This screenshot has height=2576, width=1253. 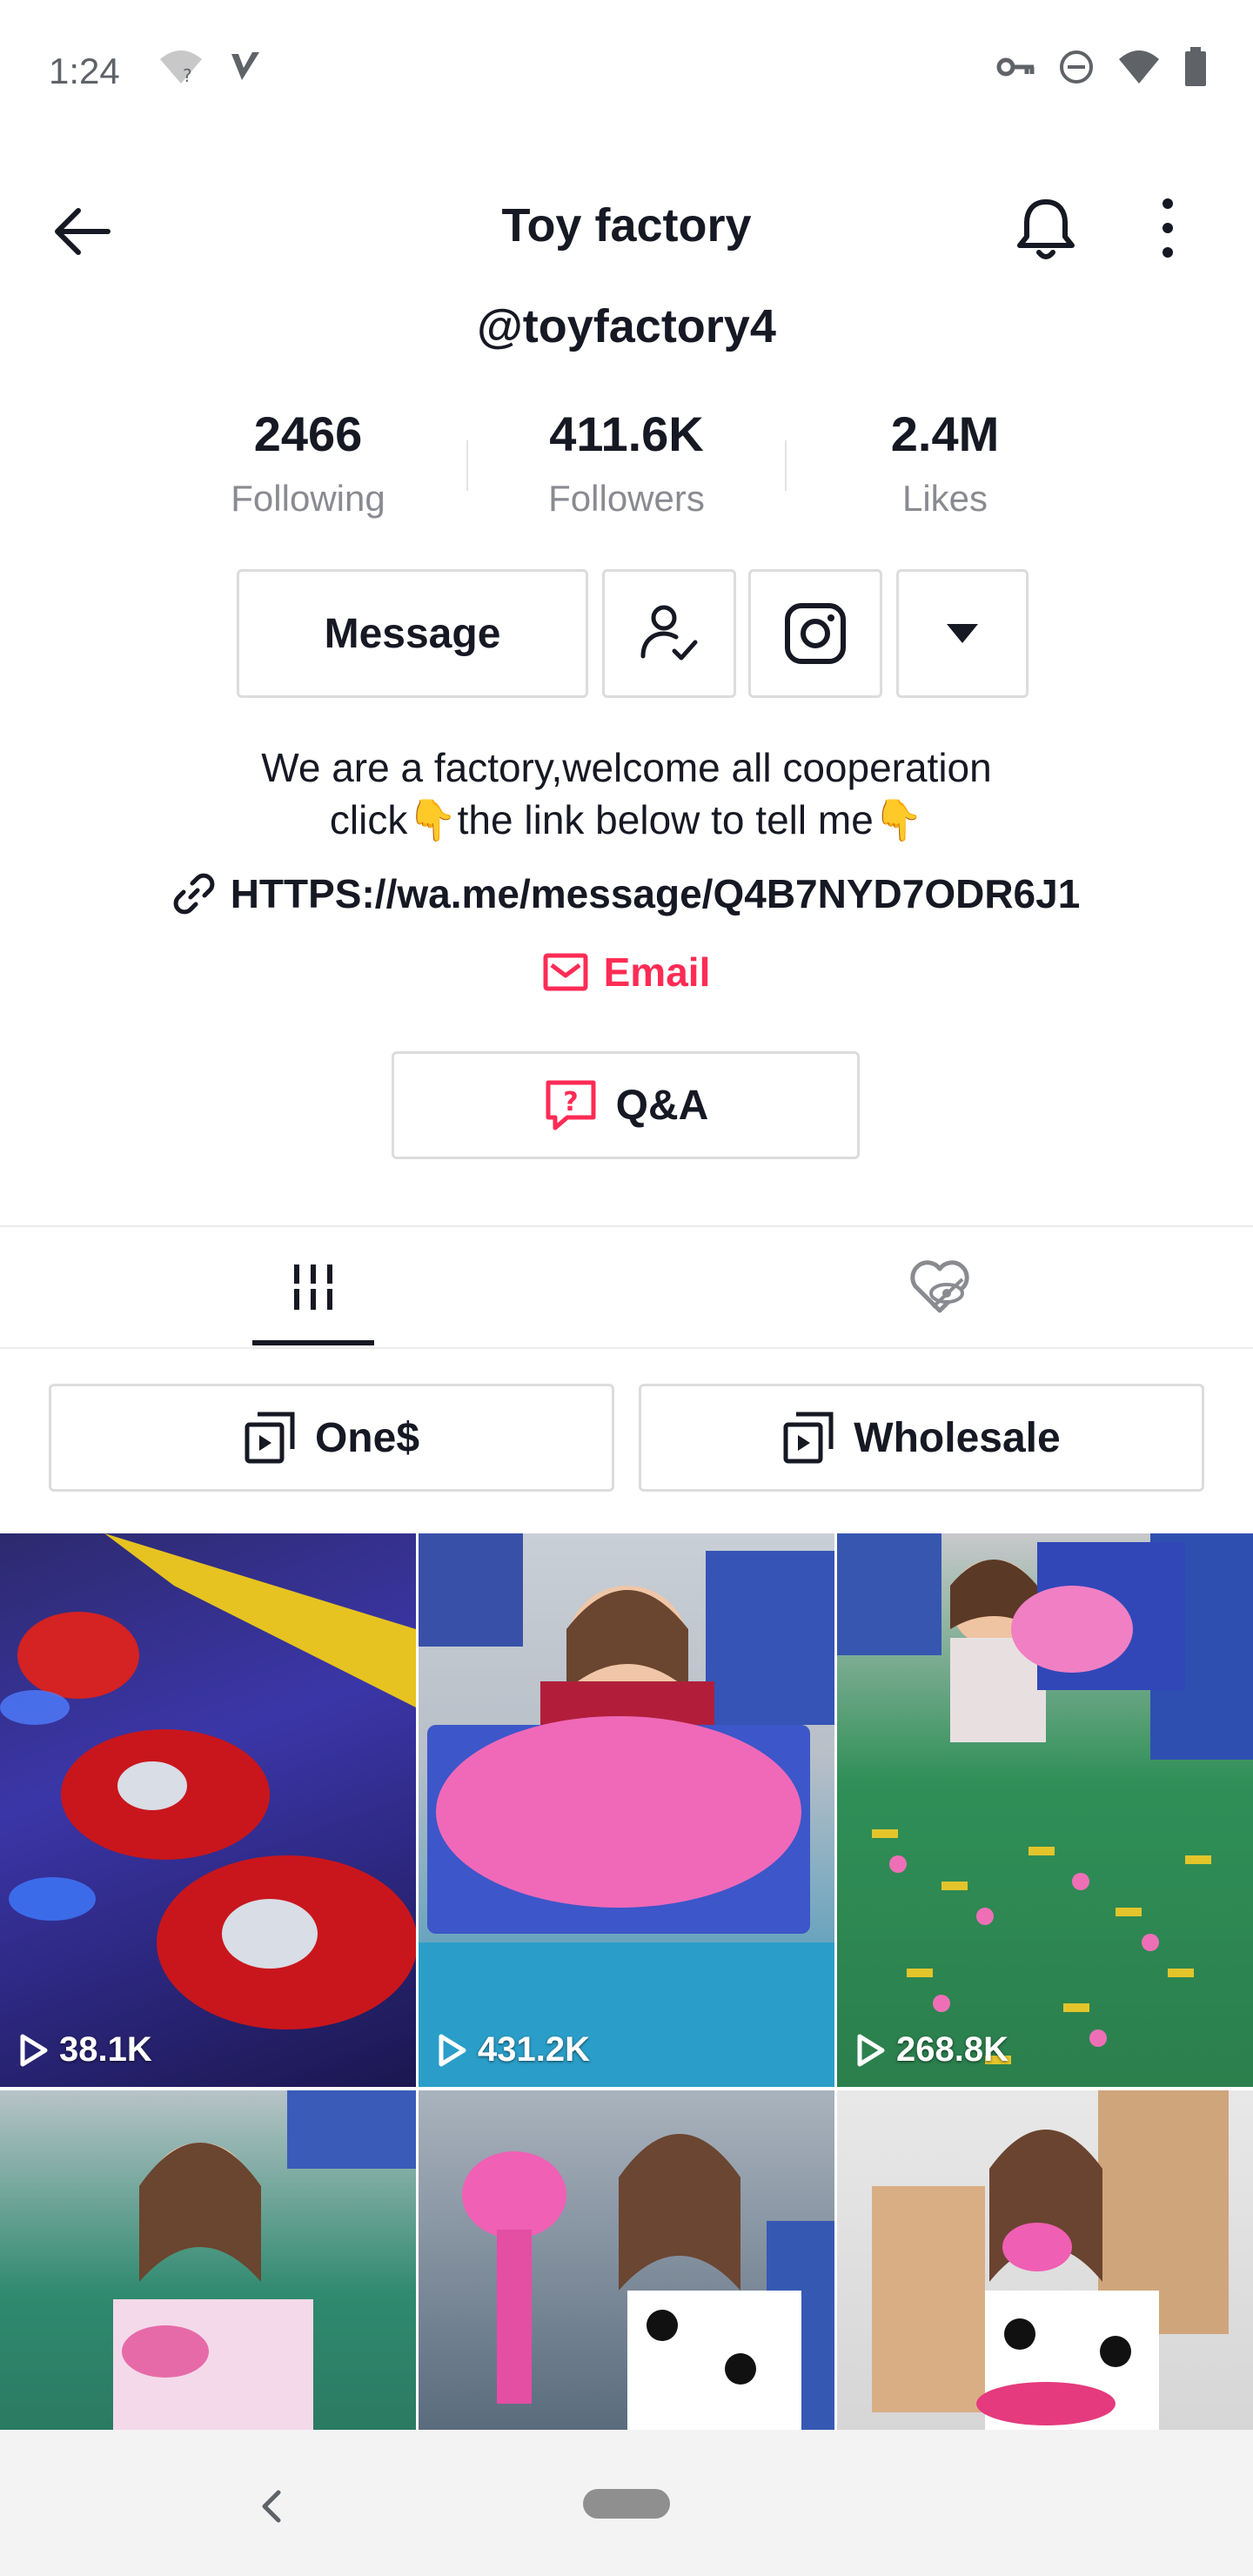 I want to click on battery-icon, so click(x=1195, y=66).